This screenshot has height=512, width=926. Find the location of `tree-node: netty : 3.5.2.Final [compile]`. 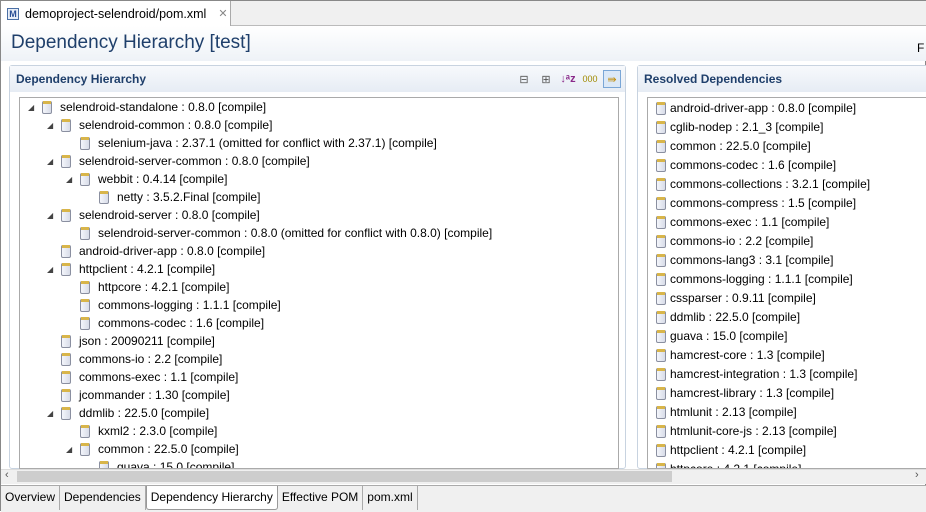

tree-node: netty : 3.5.2.Final [compile] is located at coordinates (172, 197).